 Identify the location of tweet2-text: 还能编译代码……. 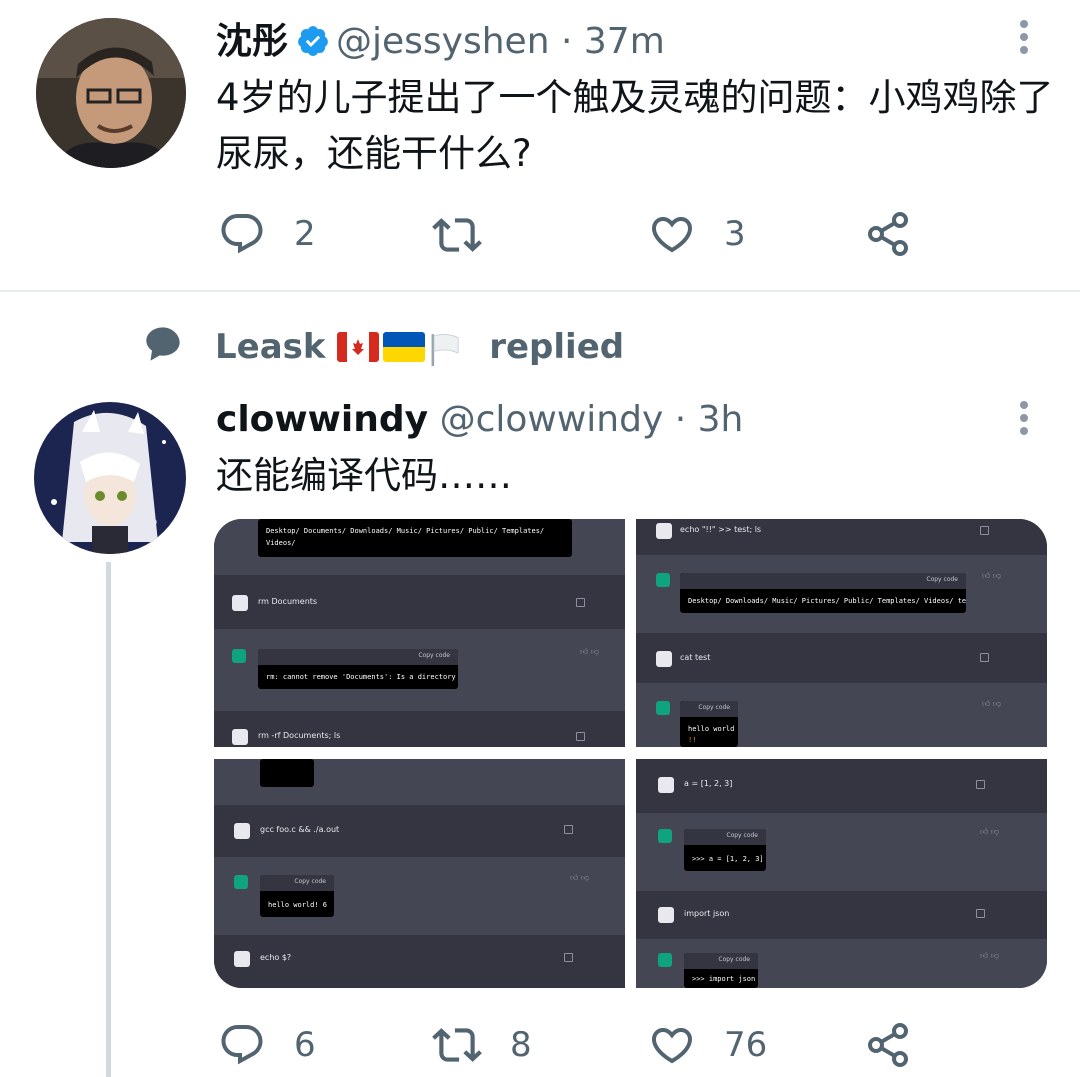
(364, 475).